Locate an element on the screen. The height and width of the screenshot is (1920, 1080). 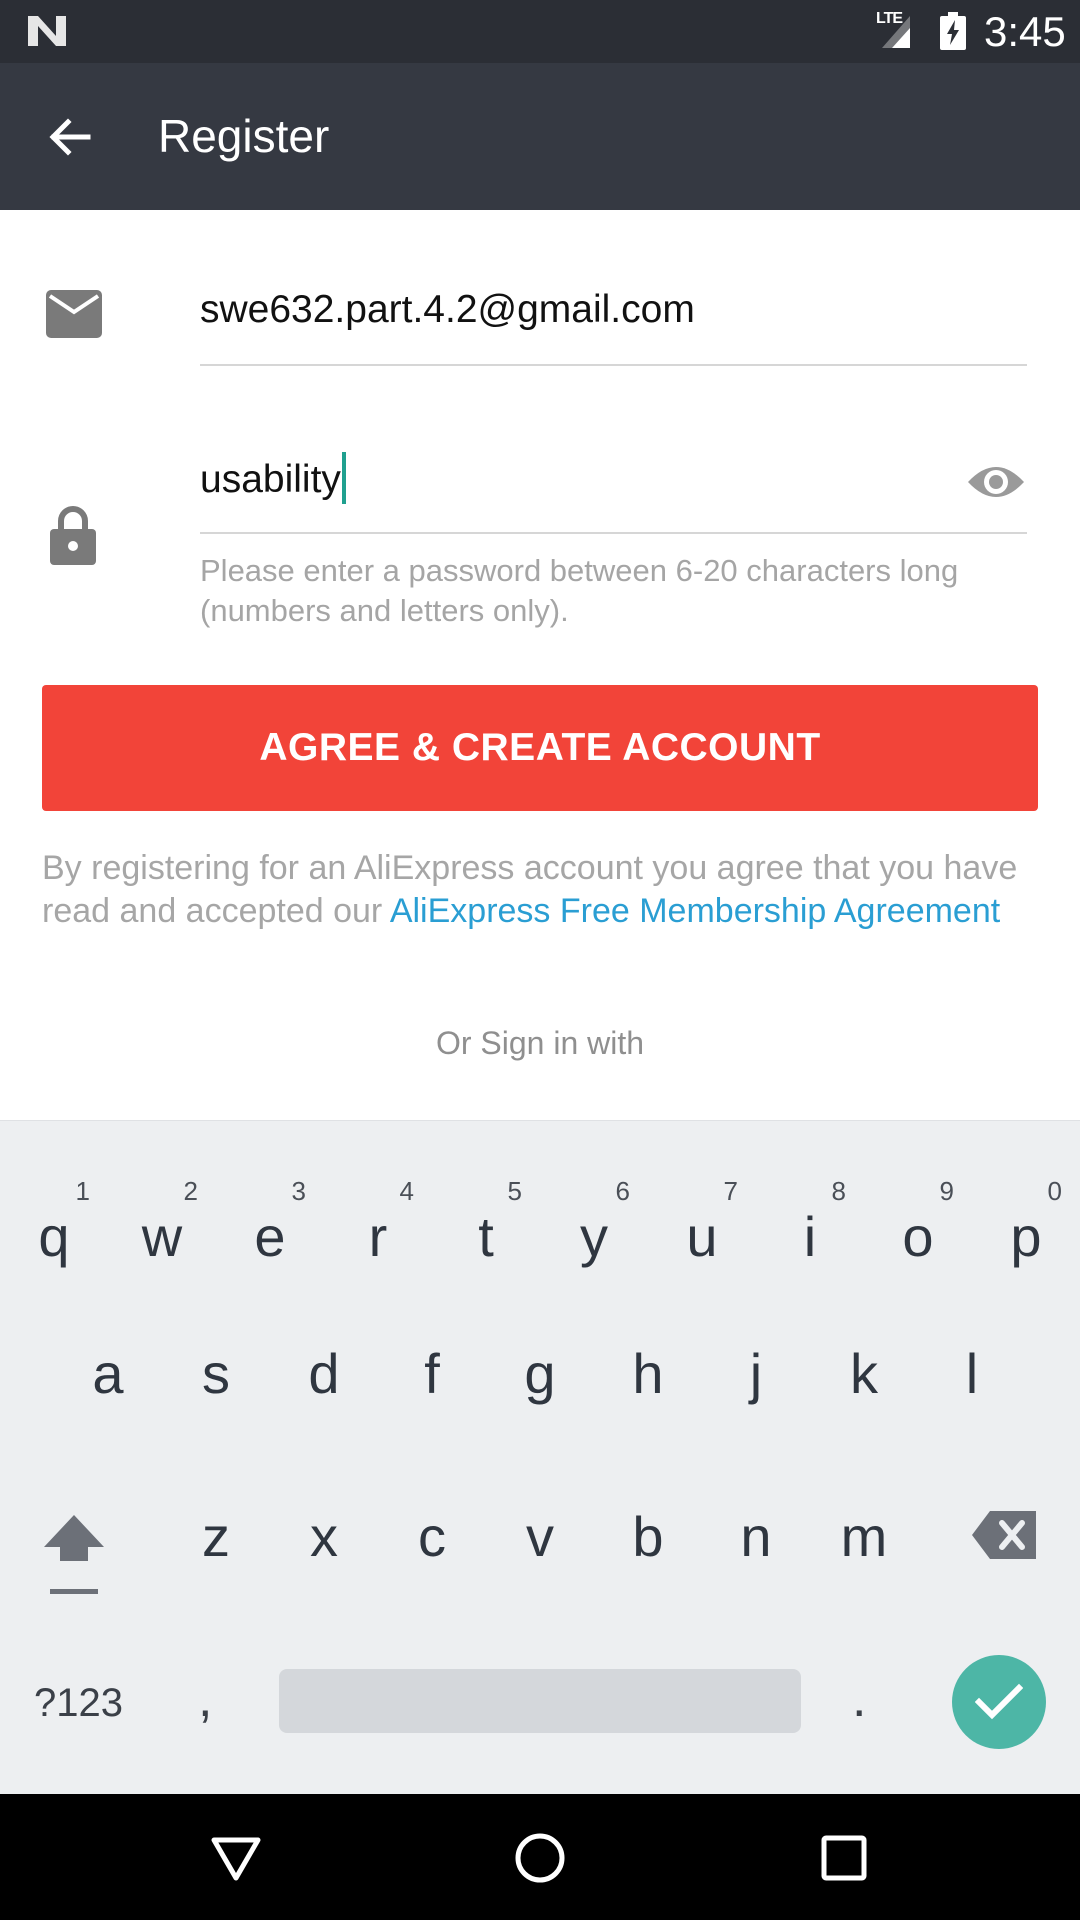
spacebar is located at coordinates (540, 1701).